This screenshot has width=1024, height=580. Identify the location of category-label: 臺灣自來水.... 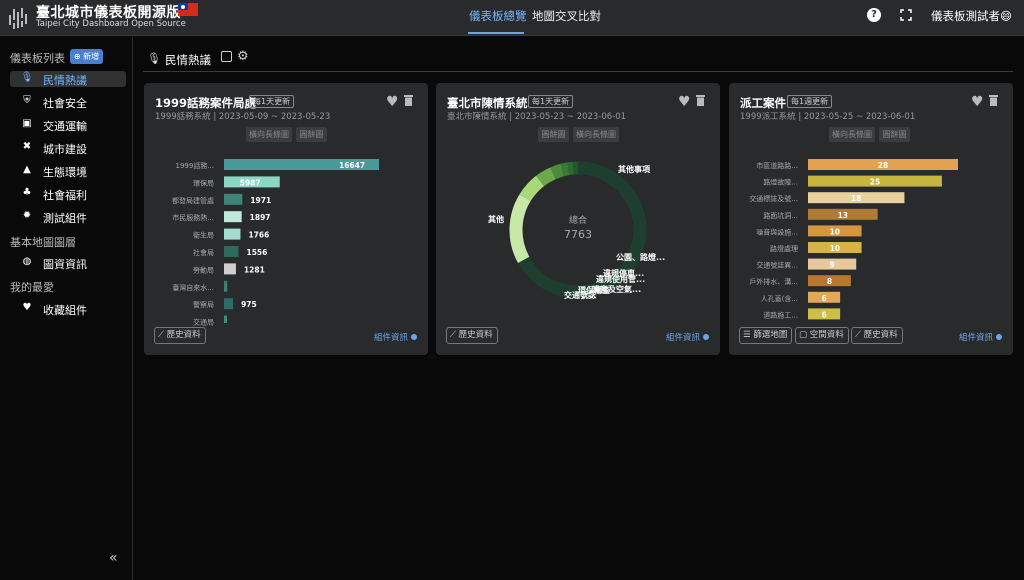
(193, 287).